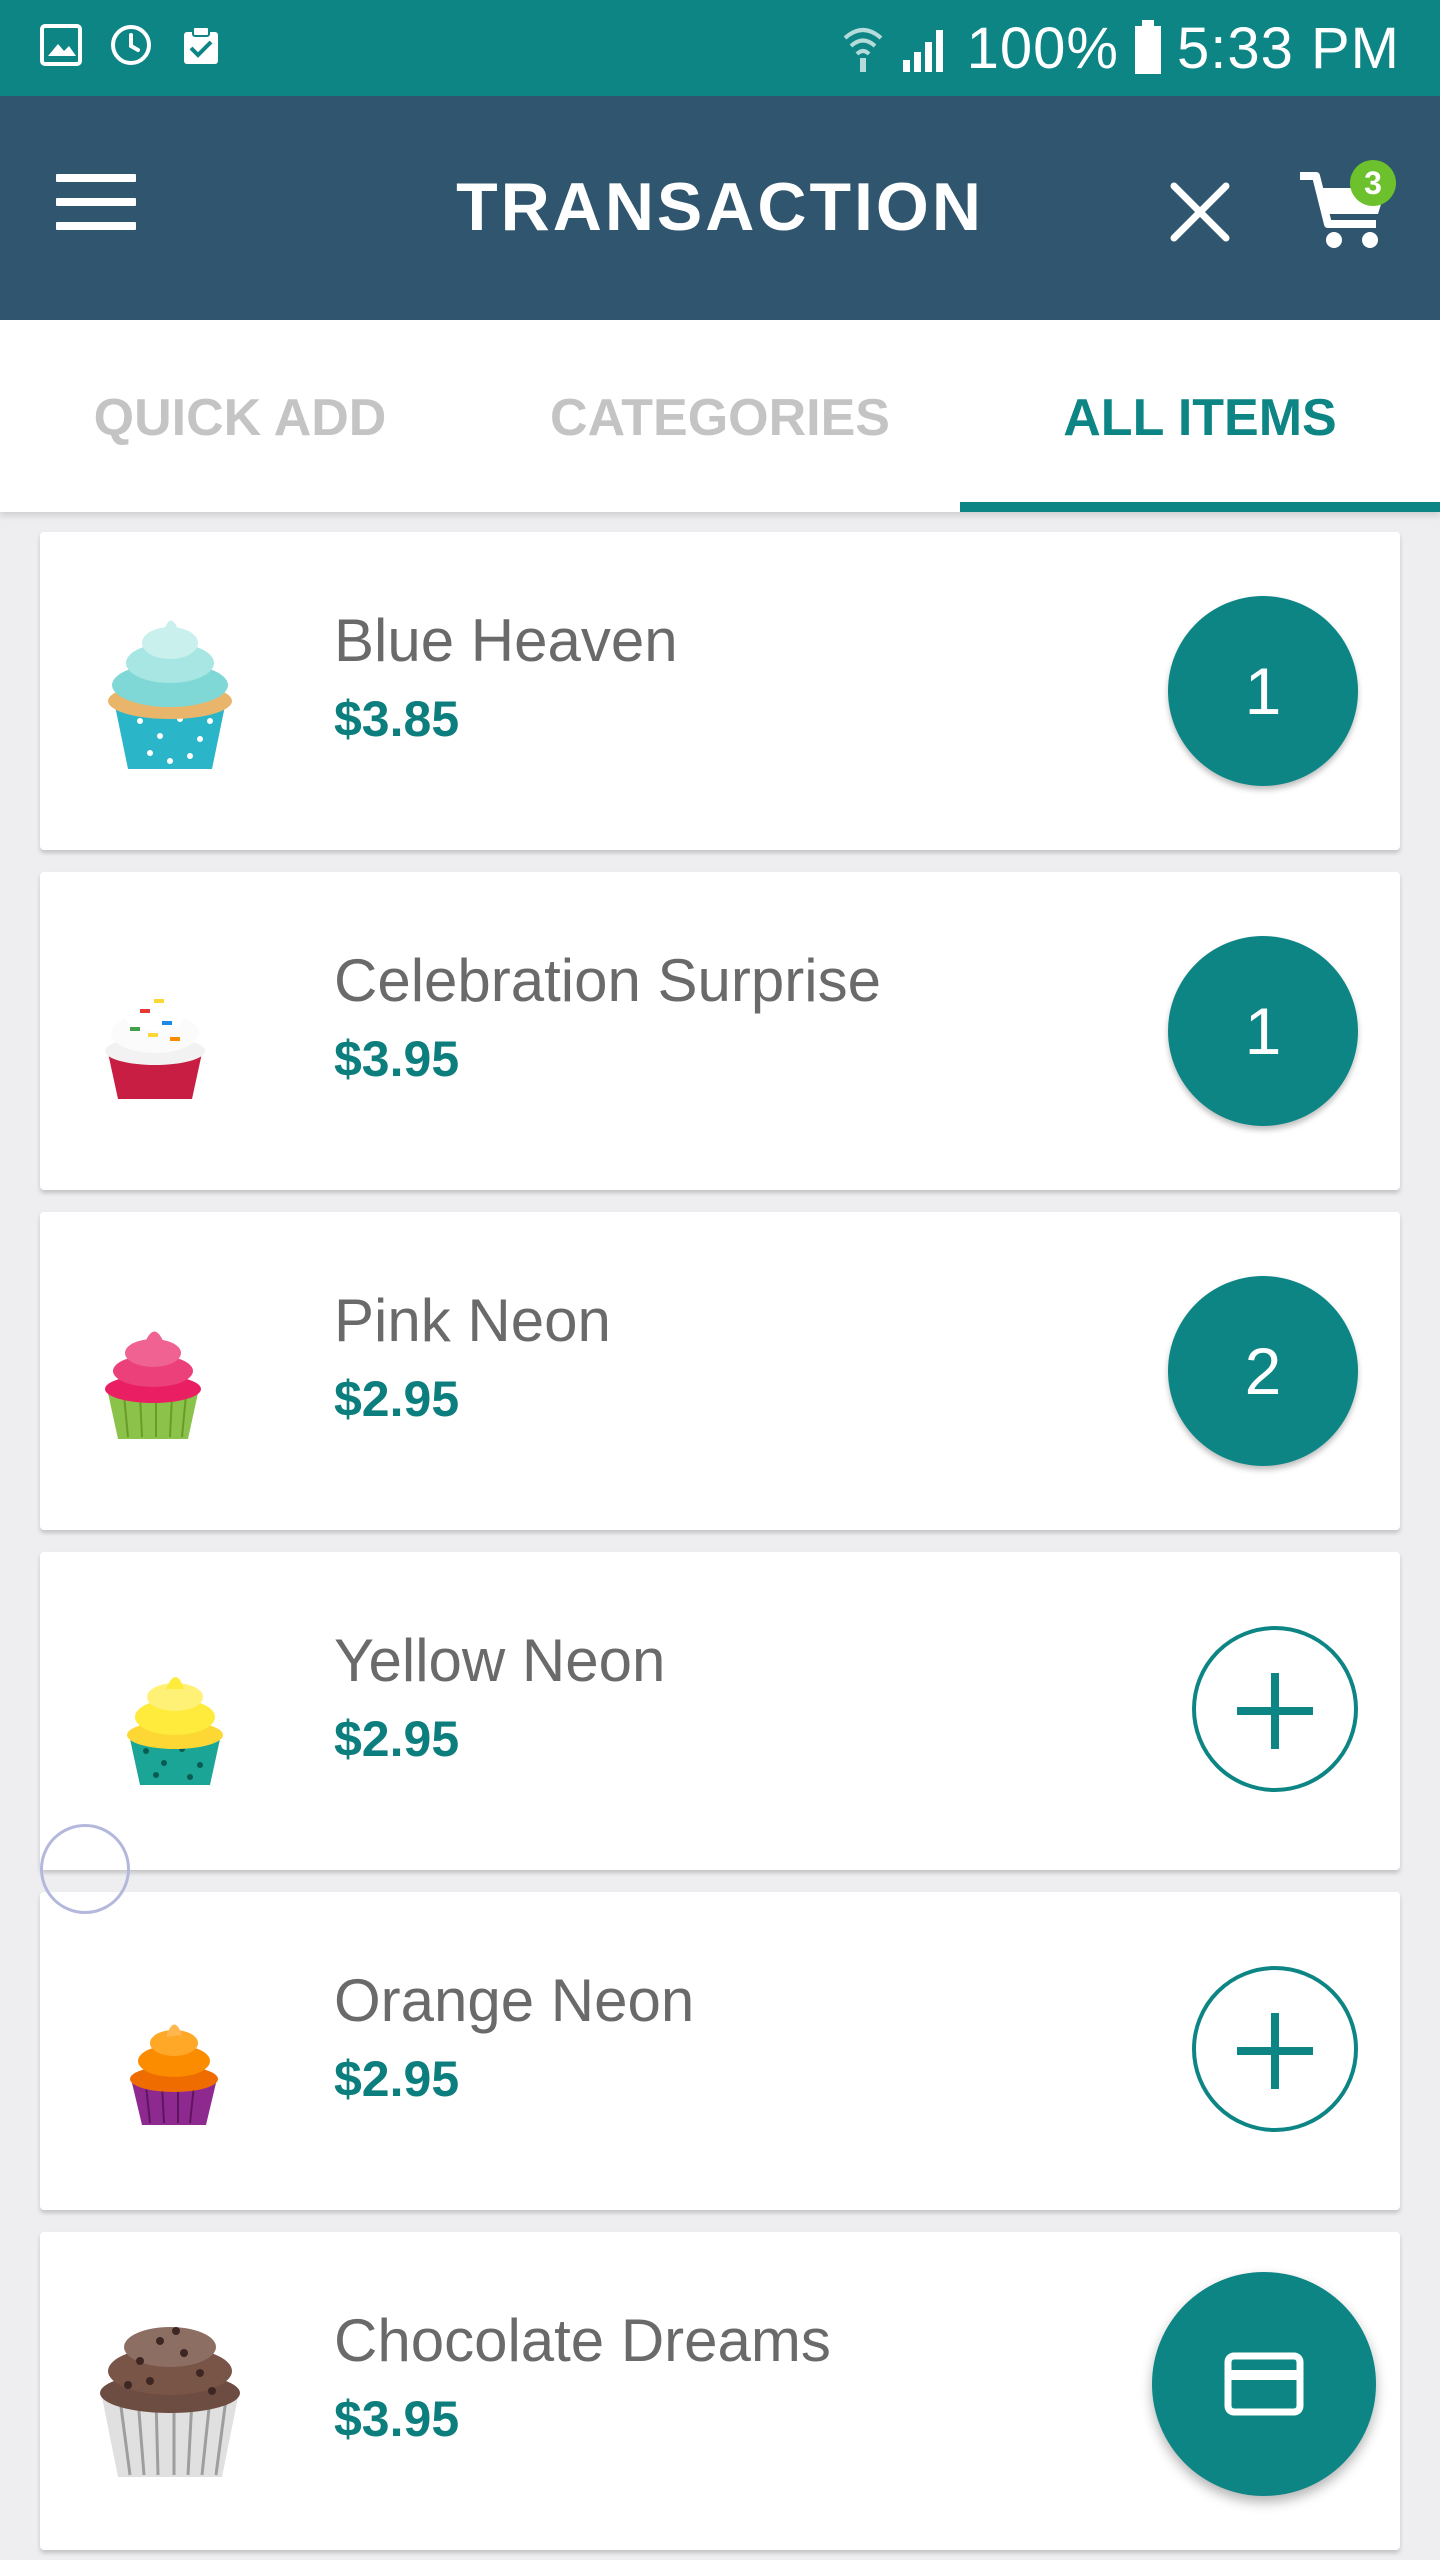 This screenshot has width=1440, height=2560. Describe the element at coordinates (397, 719) in the screenshot. I see `item-price: $3.85` at that location.